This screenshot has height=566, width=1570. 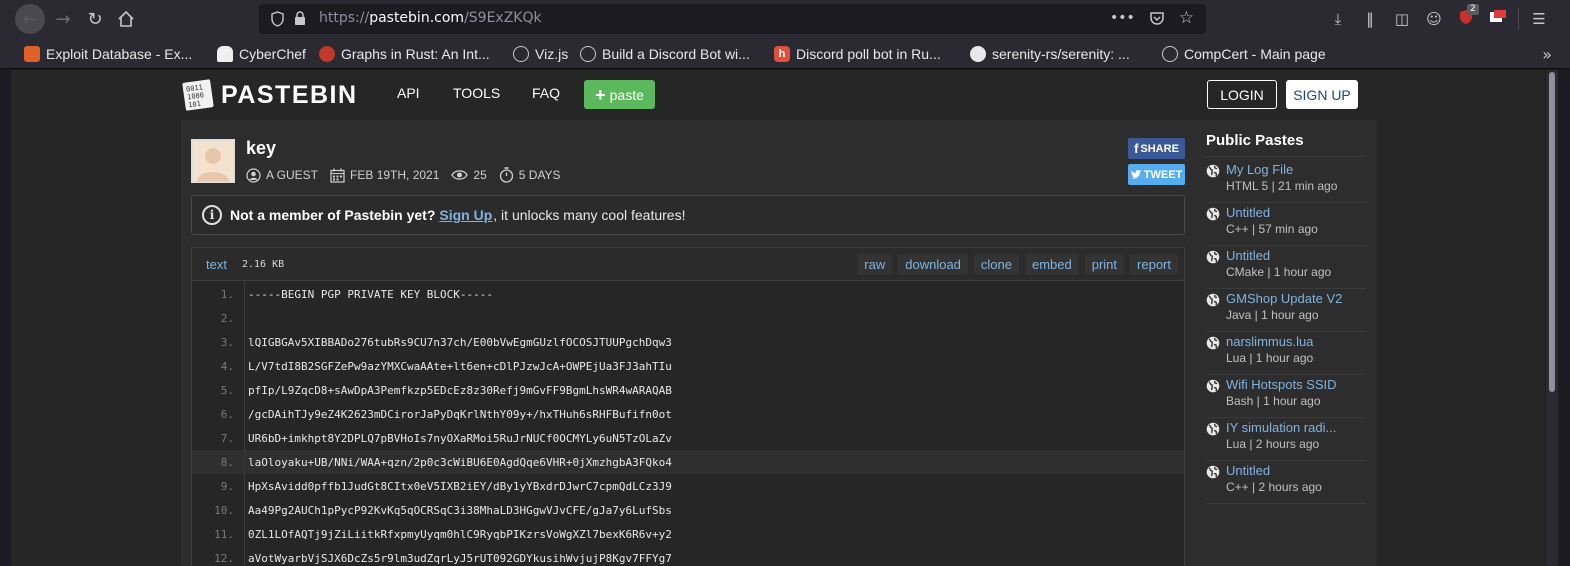 What do you see at coordinates (1186, 18) in the screenshot?
I see `bookmark-star-icon: ☆` at bounding box center [1186, 18].